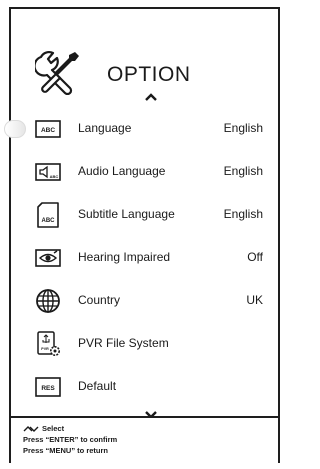 This screenshot has width=320, height=469. I want to click on menu-item-label: Audio Language, so click(122, 171).